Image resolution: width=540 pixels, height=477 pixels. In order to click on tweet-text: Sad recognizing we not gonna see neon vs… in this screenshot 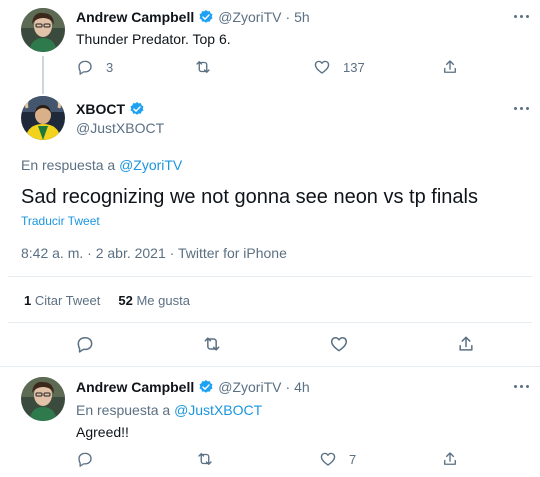, I will do `click(249, 197)`.